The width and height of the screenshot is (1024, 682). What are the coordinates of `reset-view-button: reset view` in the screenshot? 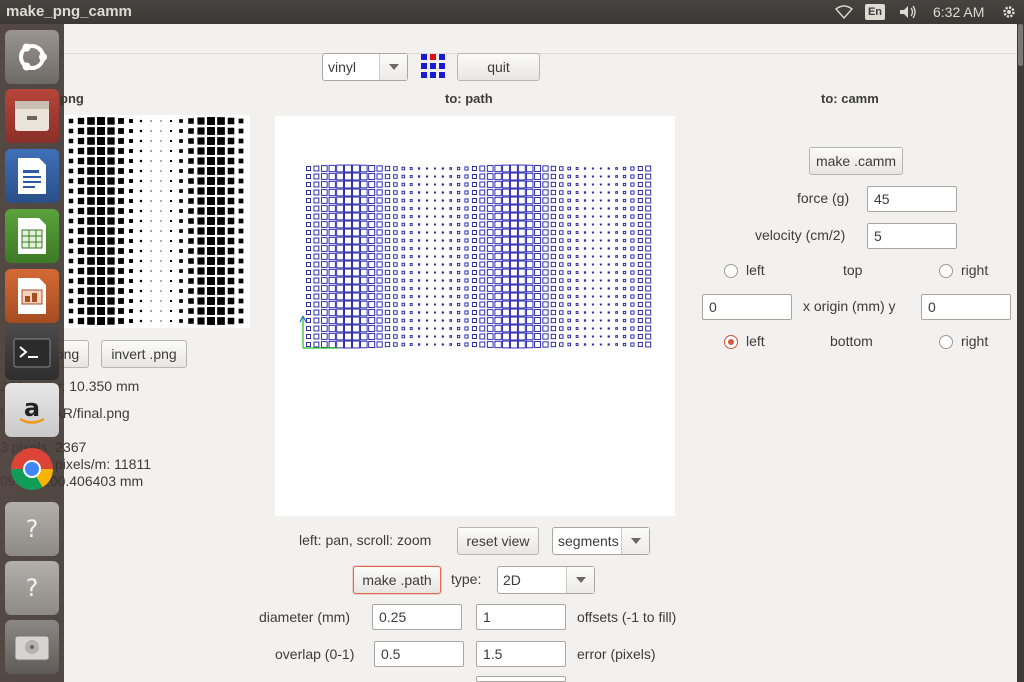 It's located at (498, 541).